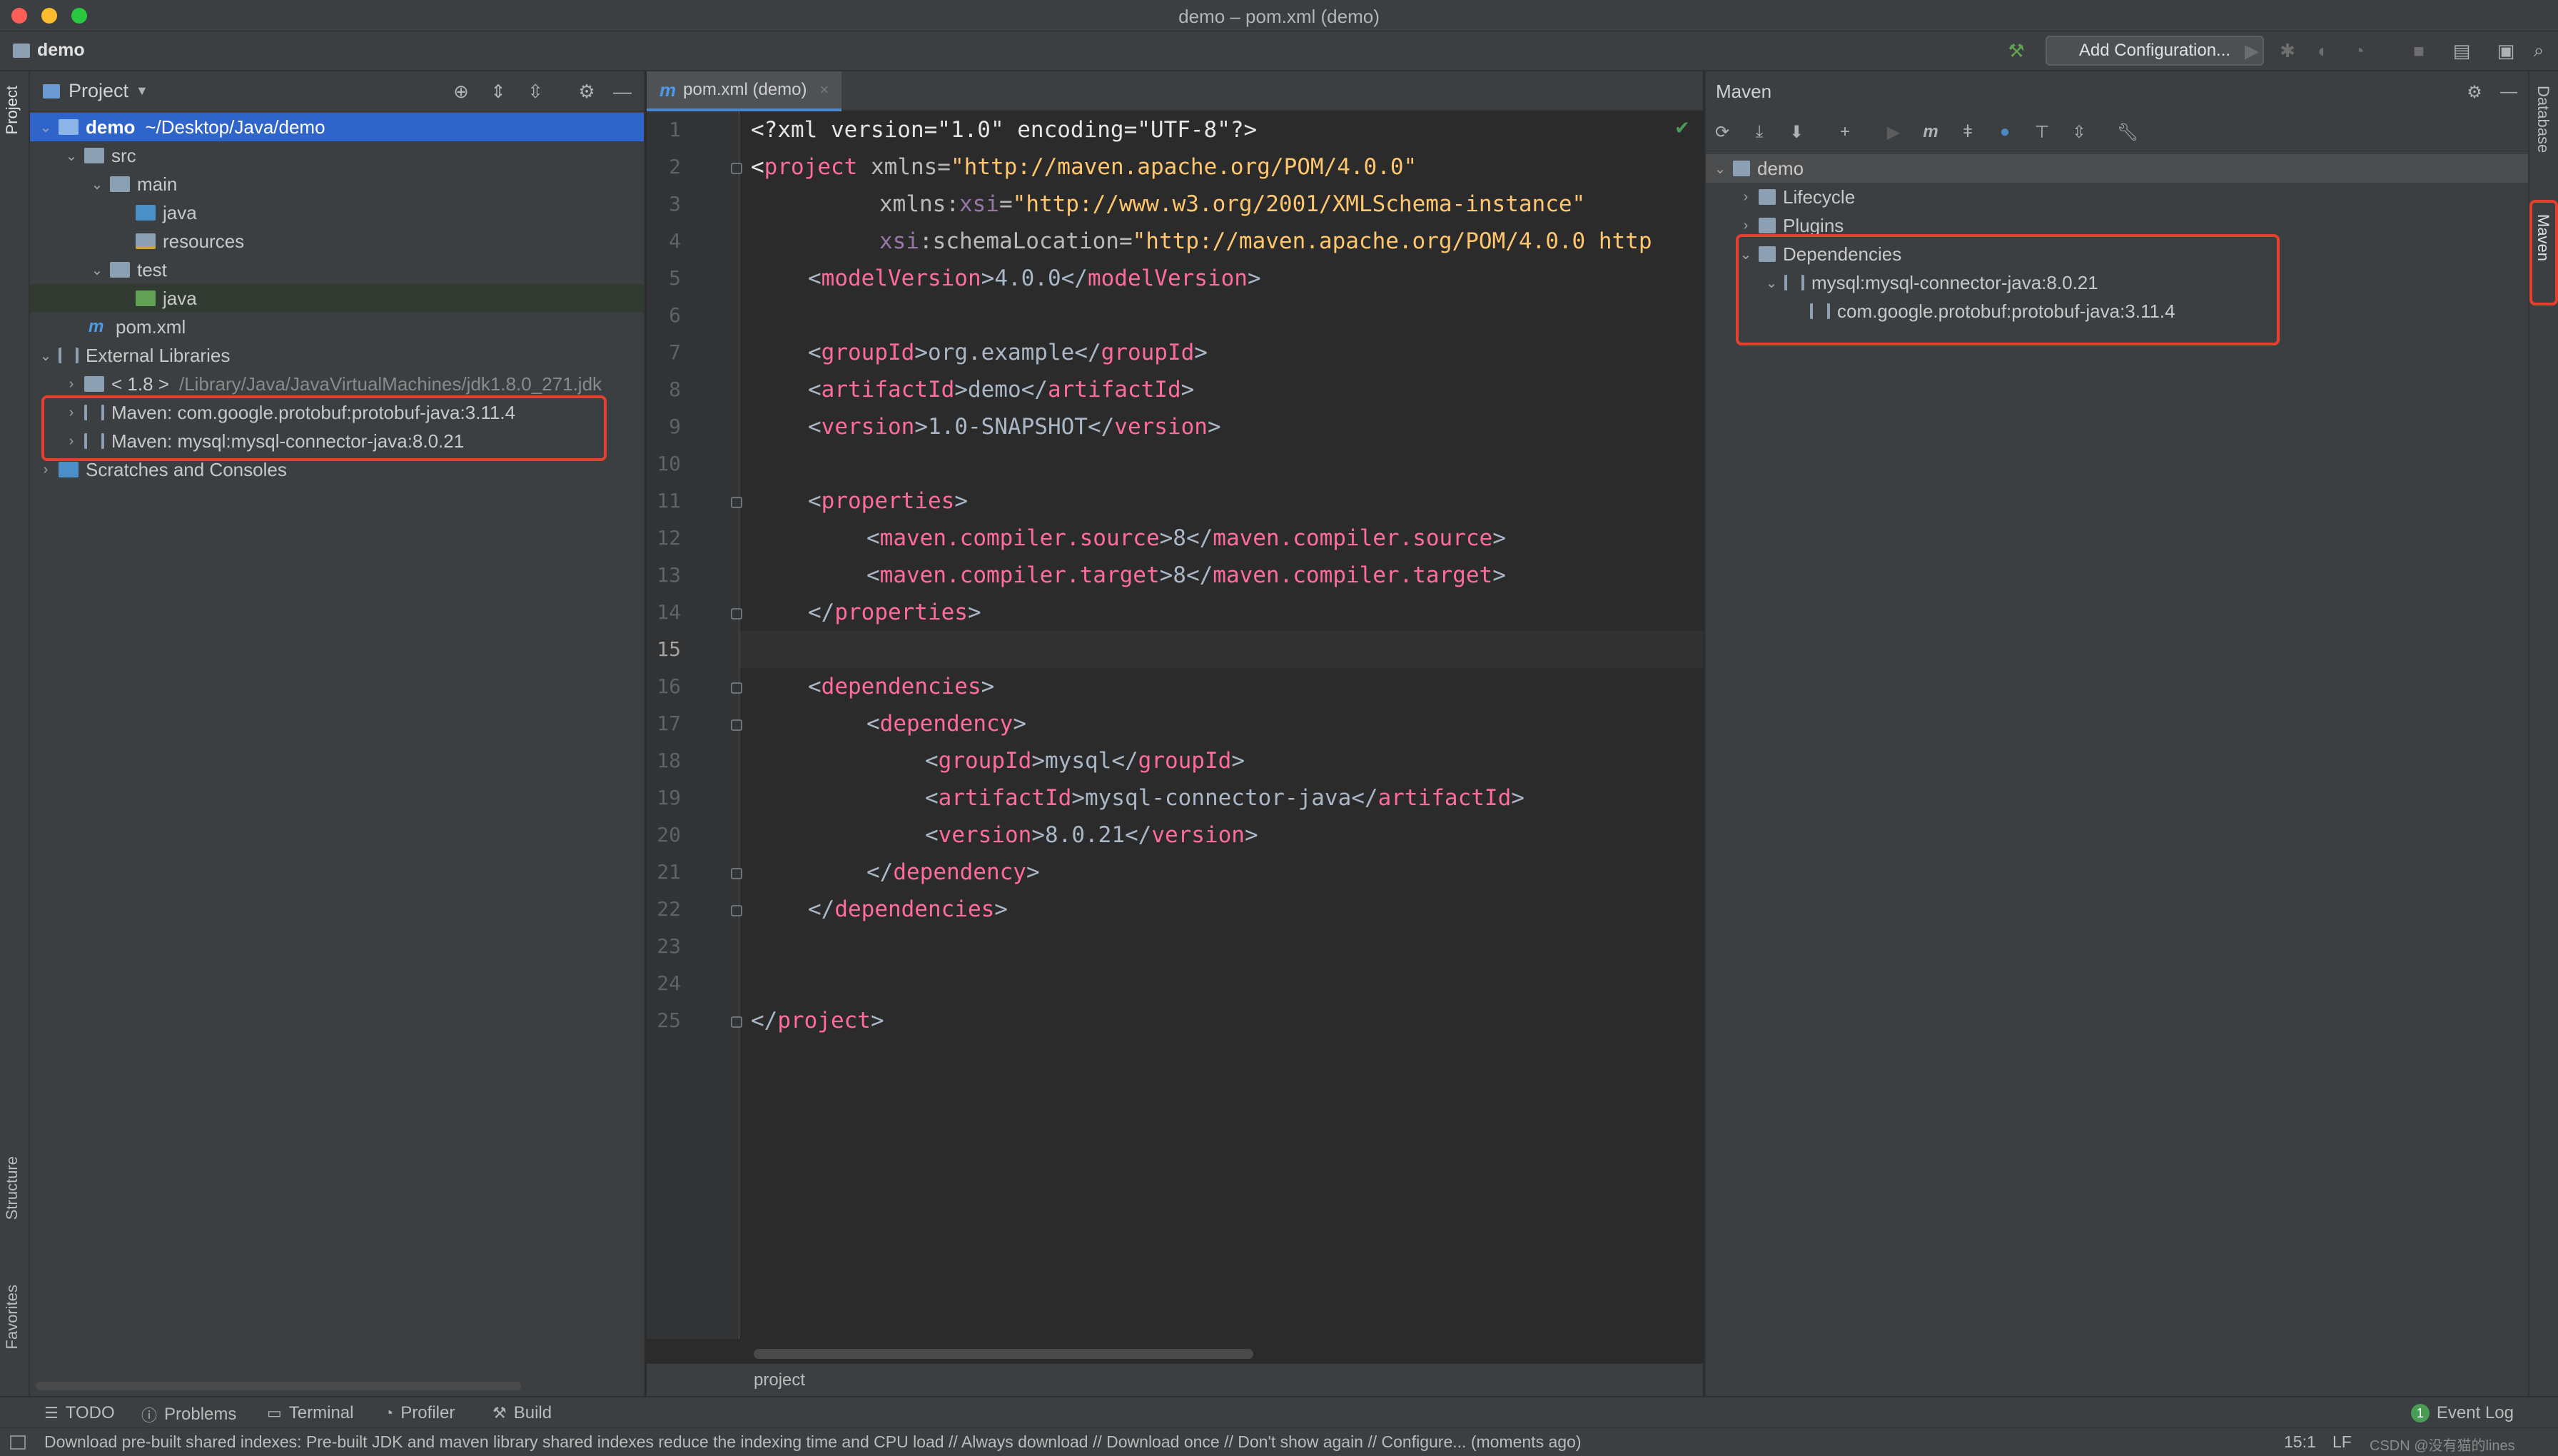 This screenshot has width=2558, height=1456. Describe the element at coordinates (189, 1414) in the screenshot. I see `problems-tab: ⓘ Problems` at that location.